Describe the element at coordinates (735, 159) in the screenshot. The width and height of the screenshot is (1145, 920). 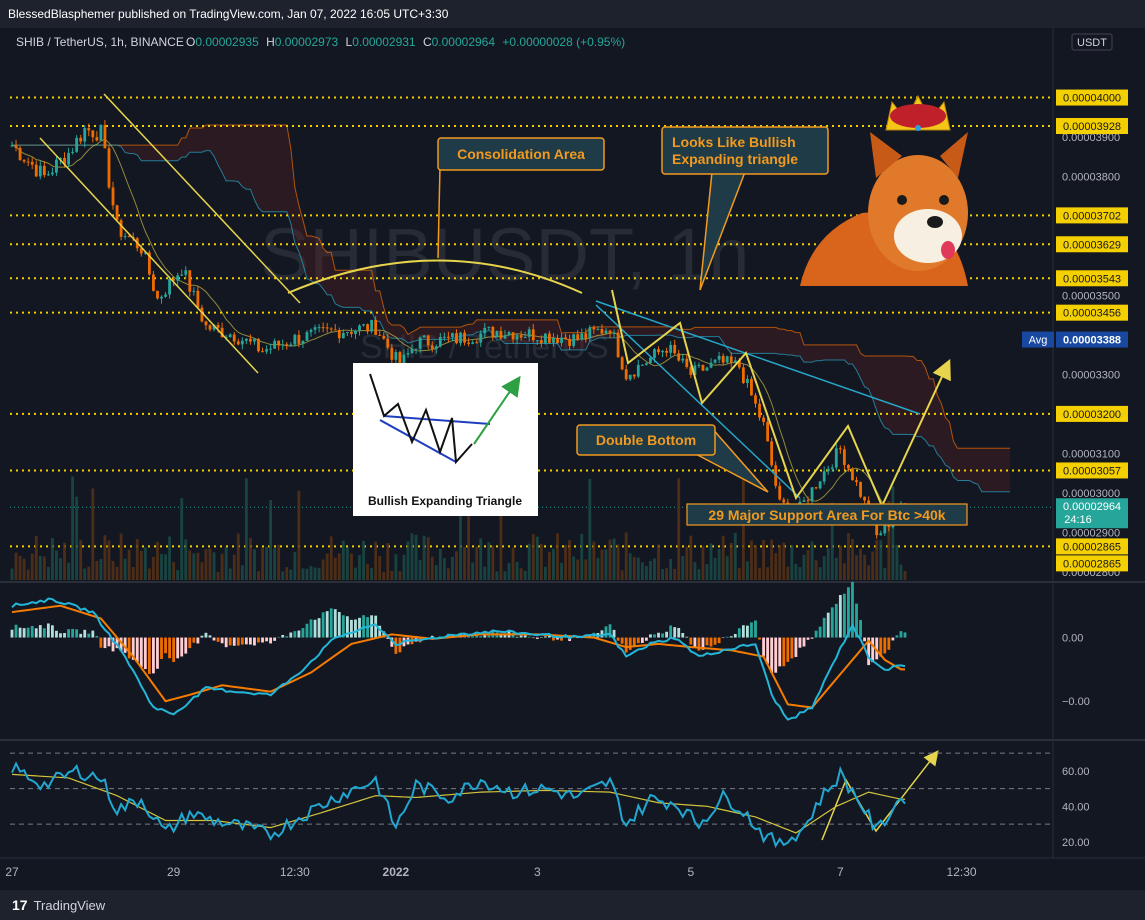
I see `annotation-bullish-line2: Expanding triangle` at that location.